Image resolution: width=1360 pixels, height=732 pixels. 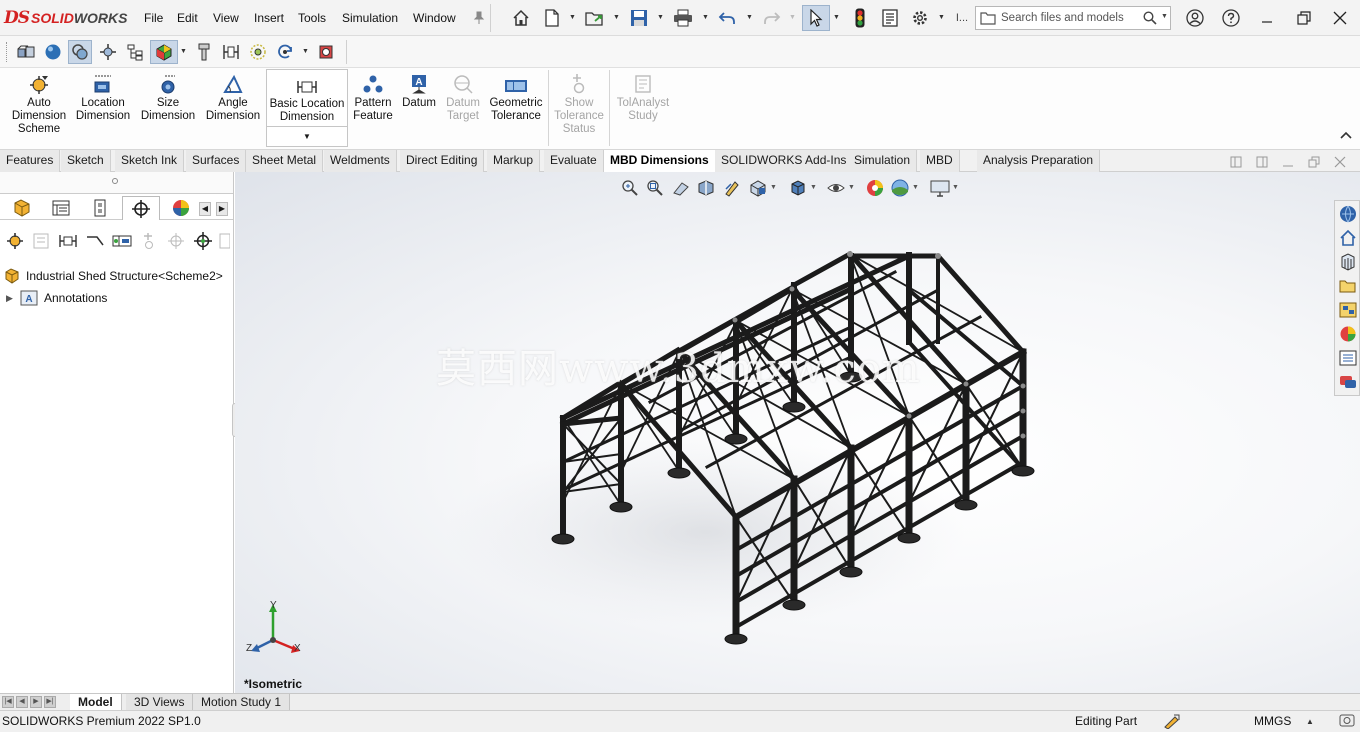 What do you see at coordinates (13, 298) in the screenshot?
I see `expand-arrow-icon: ▶` at bounding box center [13, 298].